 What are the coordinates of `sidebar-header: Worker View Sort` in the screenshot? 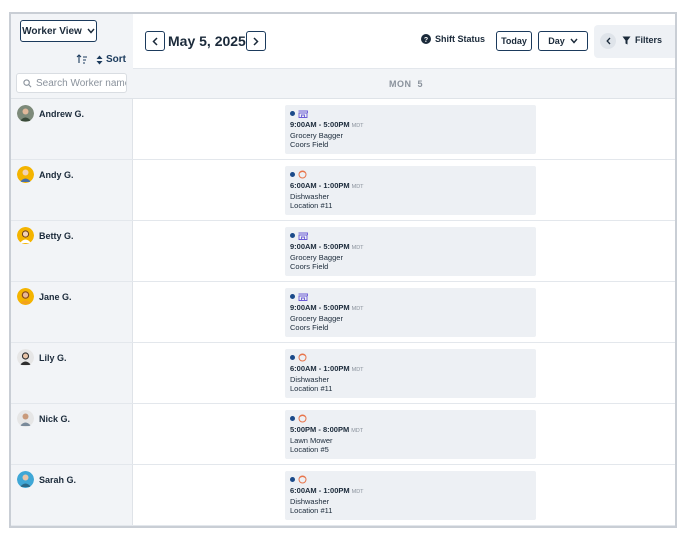 It's located at (72, 56).